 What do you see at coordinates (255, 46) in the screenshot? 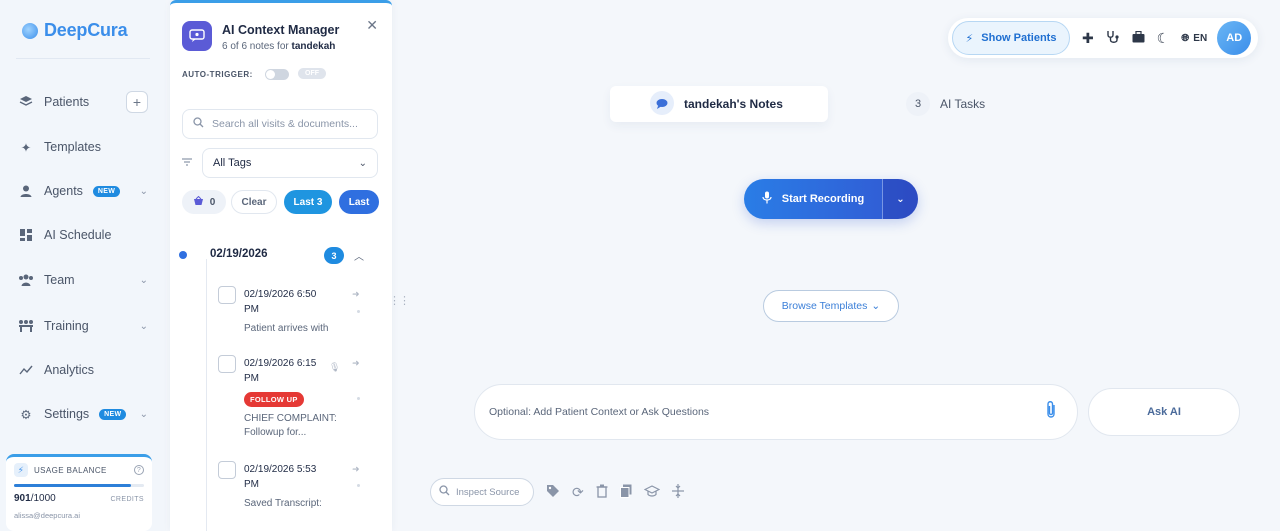
I see `subtitle-prefix: 6 of 6 notes for` at bounding box center [255, 46].